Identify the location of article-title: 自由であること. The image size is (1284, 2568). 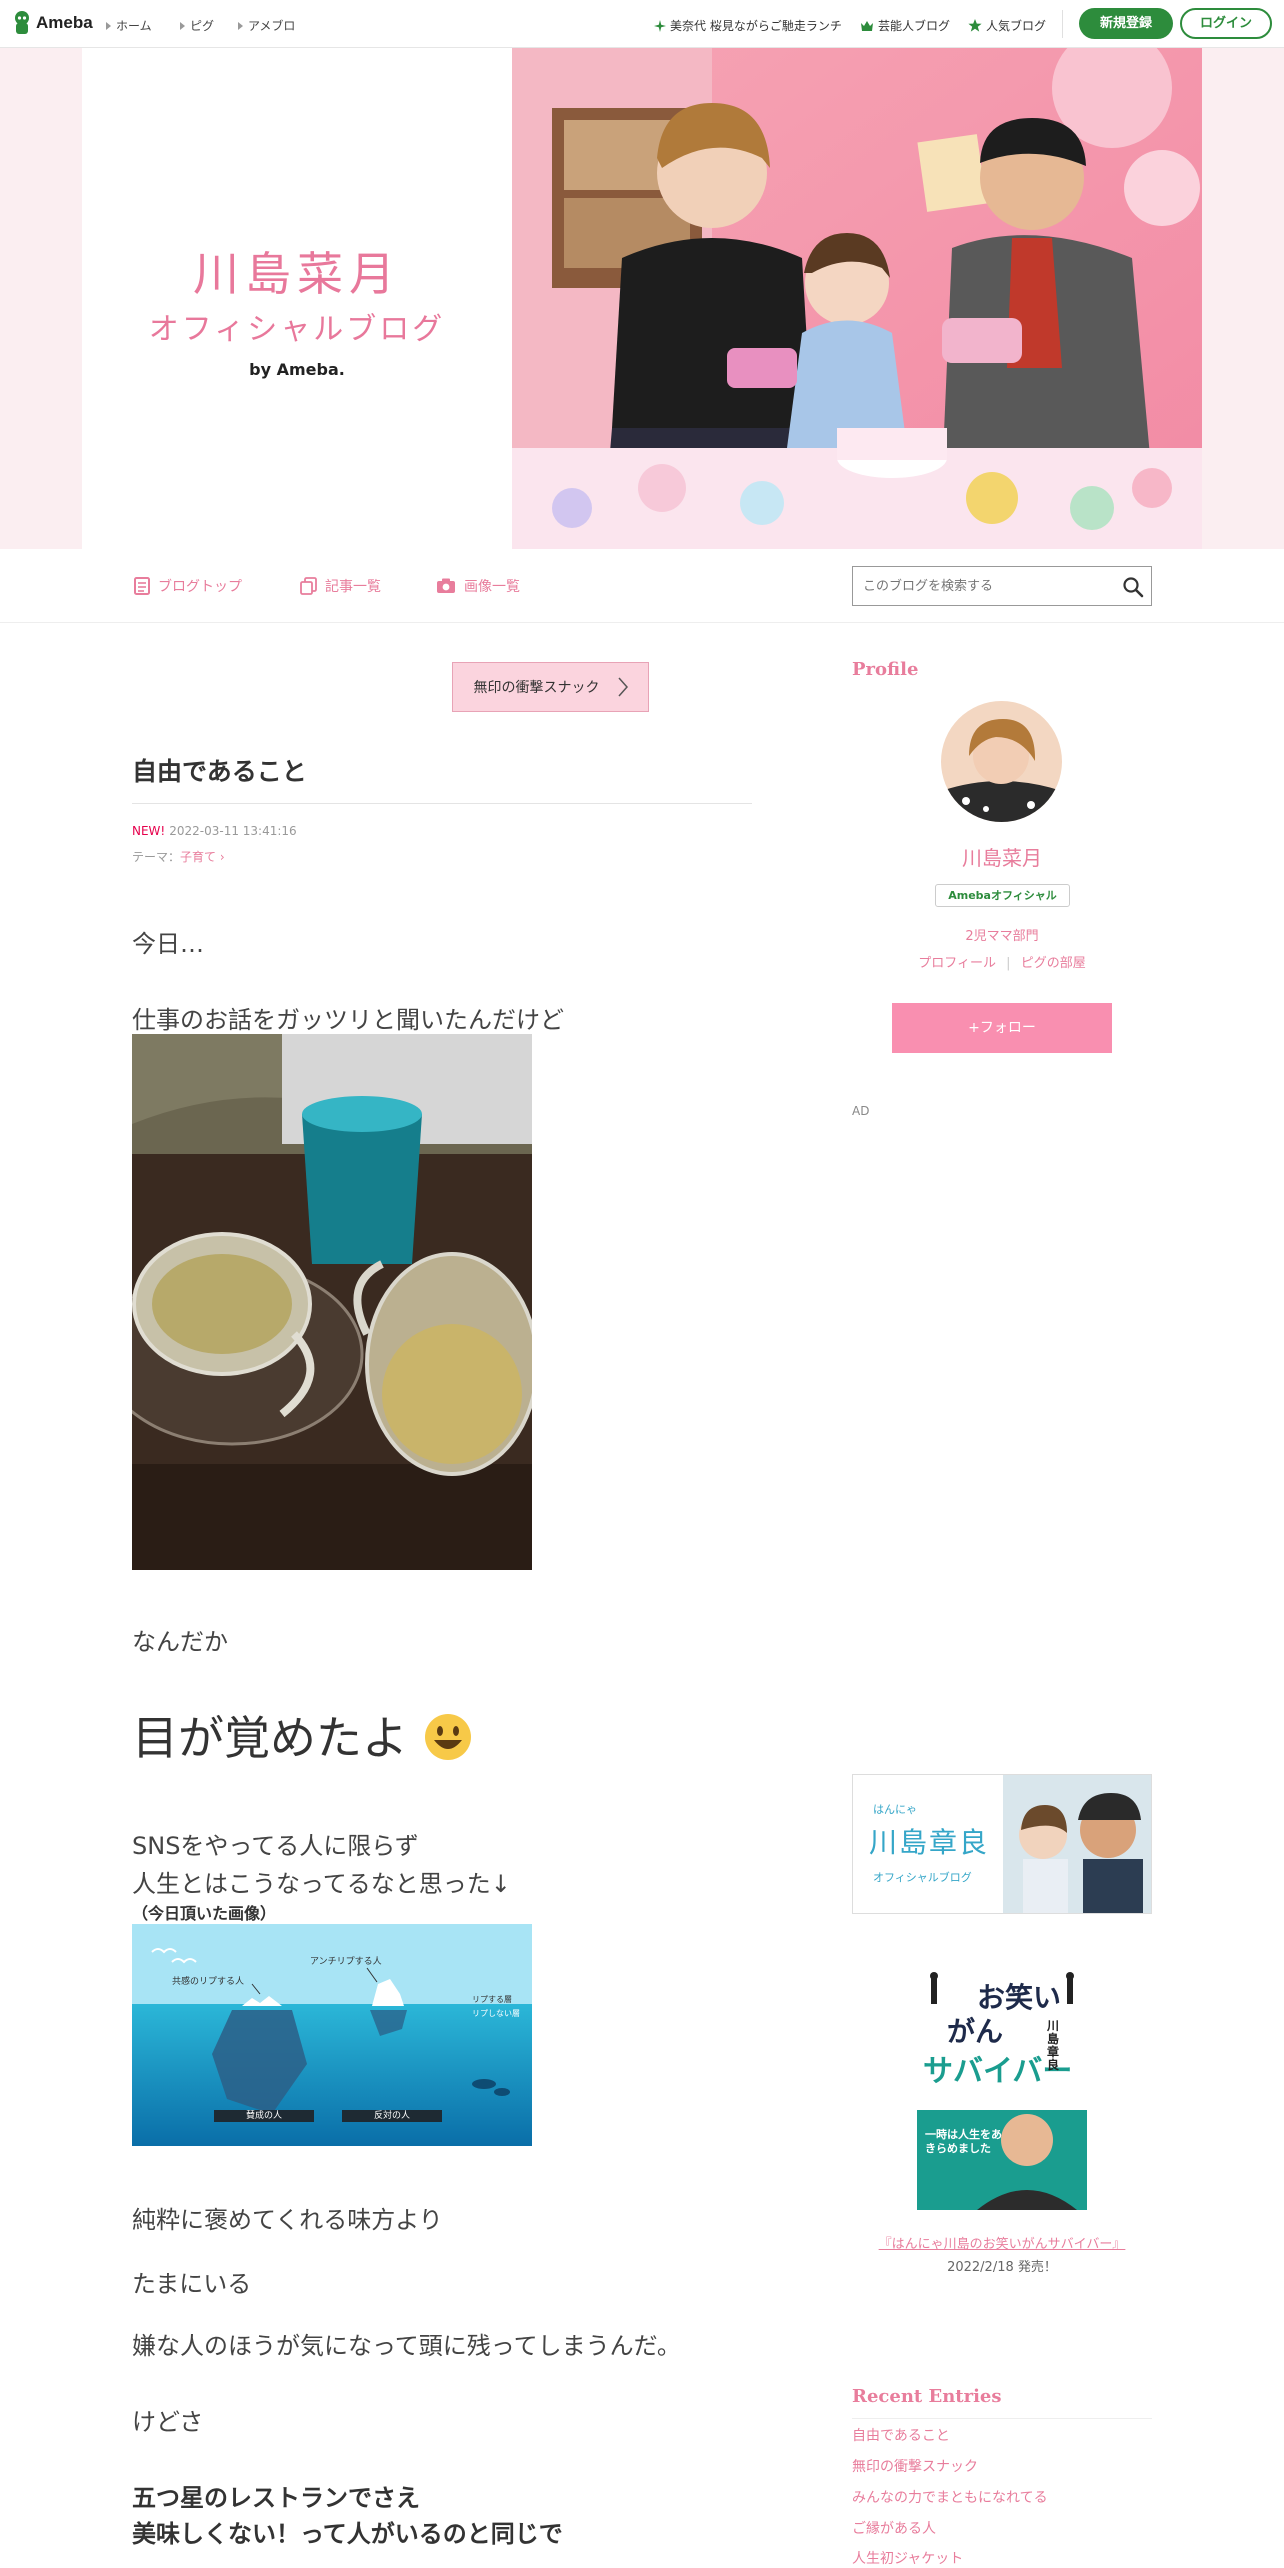
(219, 770).